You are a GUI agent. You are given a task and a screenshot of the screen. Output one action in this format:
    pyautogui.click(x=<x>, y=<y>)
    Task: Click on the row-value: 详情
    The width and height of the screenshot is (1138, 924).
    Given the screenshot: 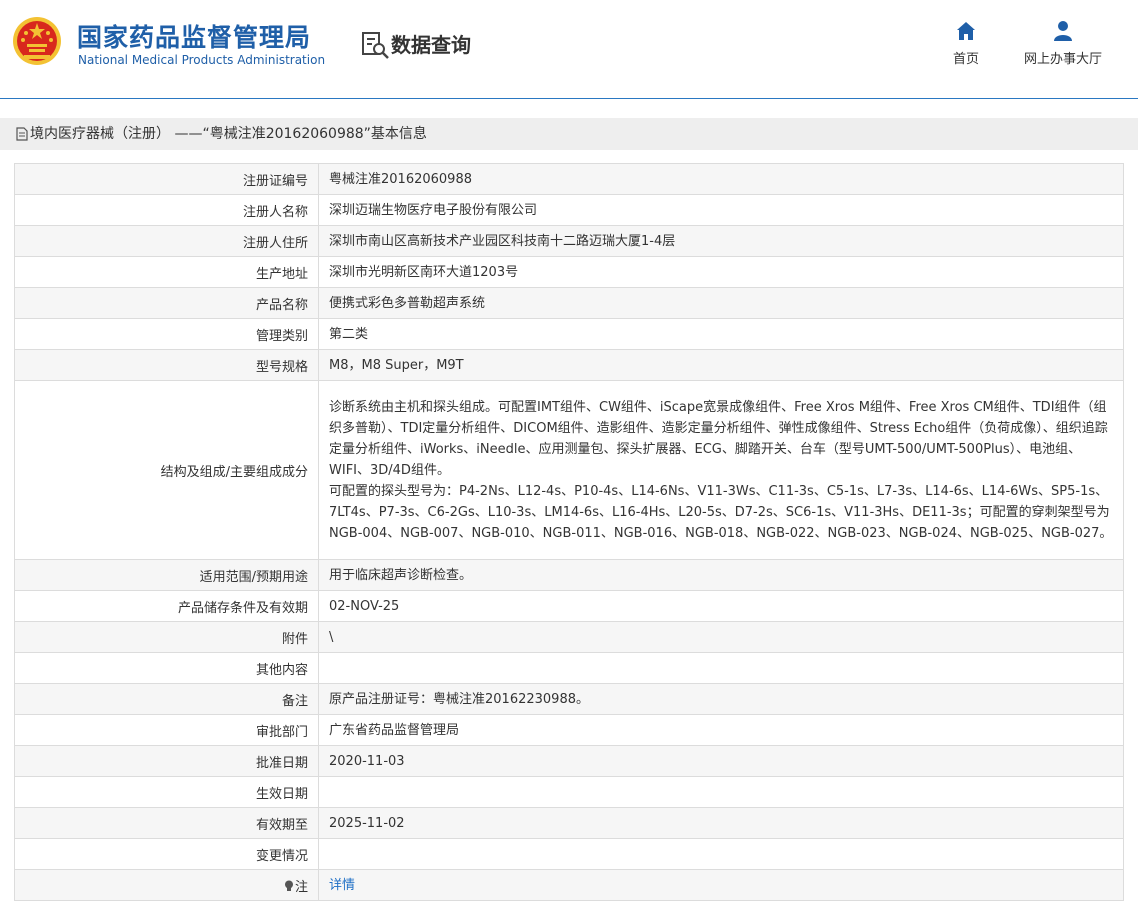 What is the action you would take?
    pyautogui.click(x=721, y=885)
    